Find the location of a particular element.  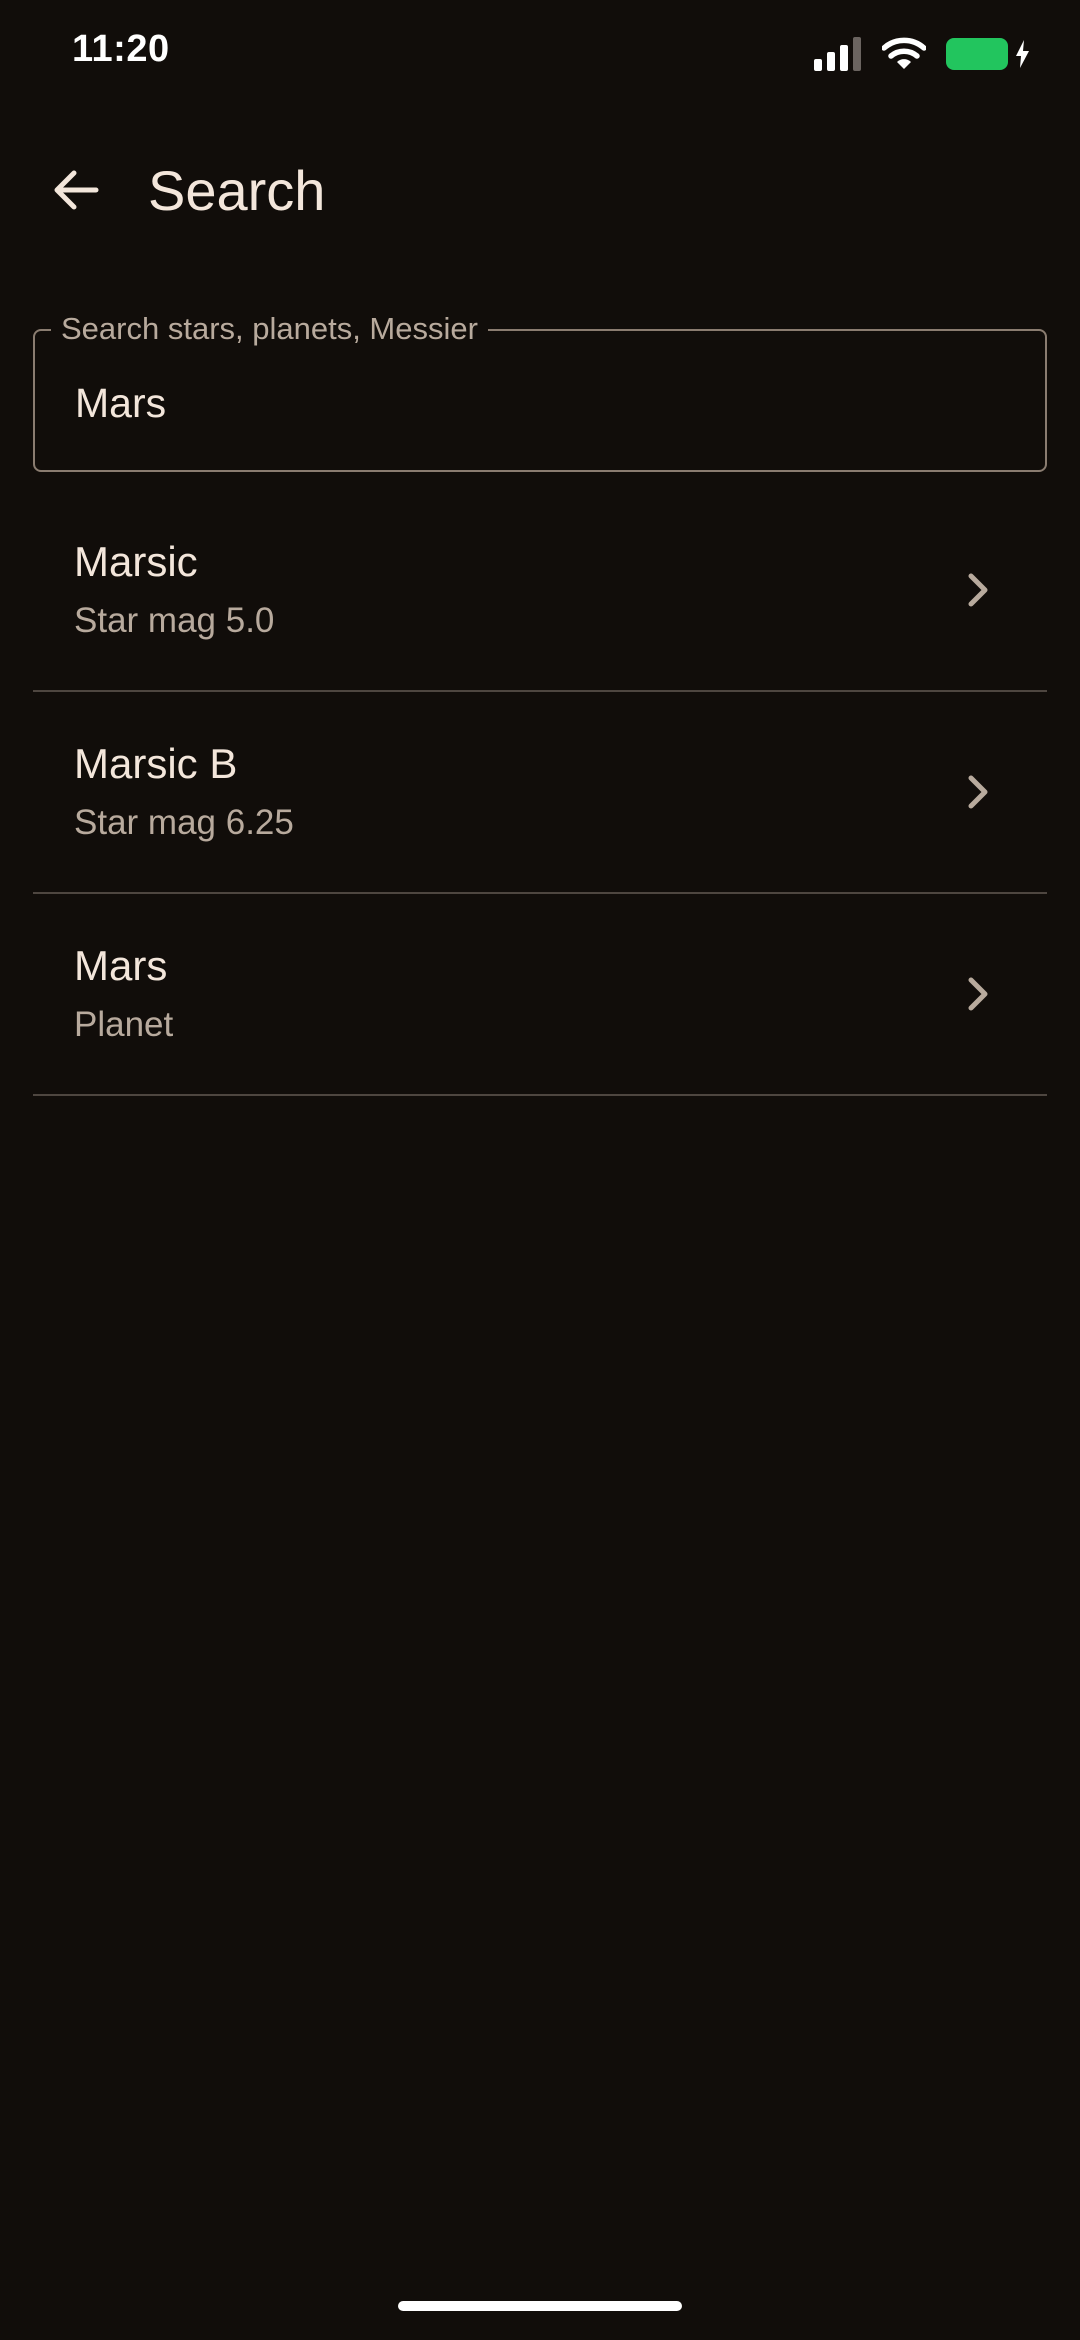

result-name: Marsic B is located at coordinates (156, 763).